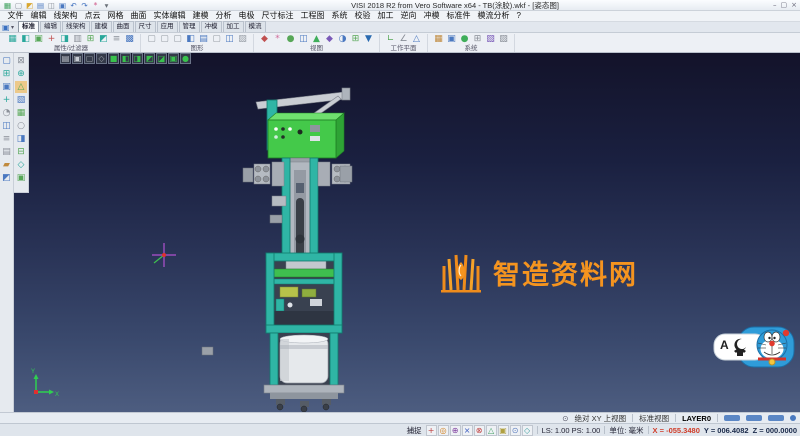  Describe the element at coordinates (408, 16) in the screenshot. I see `menu-item: 逆向` at that location.